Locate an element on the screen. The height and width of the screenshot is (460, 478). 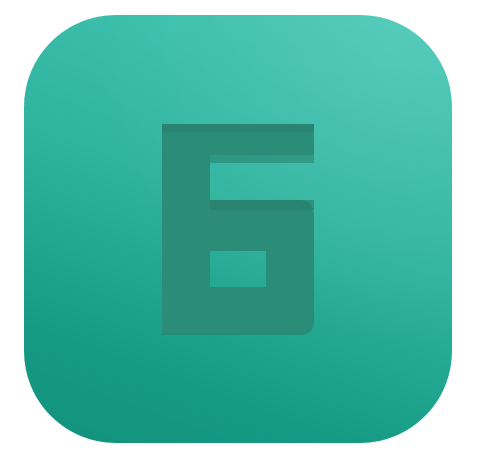
cyrillic-be-letter-icon is located at coordinates (238, 229).